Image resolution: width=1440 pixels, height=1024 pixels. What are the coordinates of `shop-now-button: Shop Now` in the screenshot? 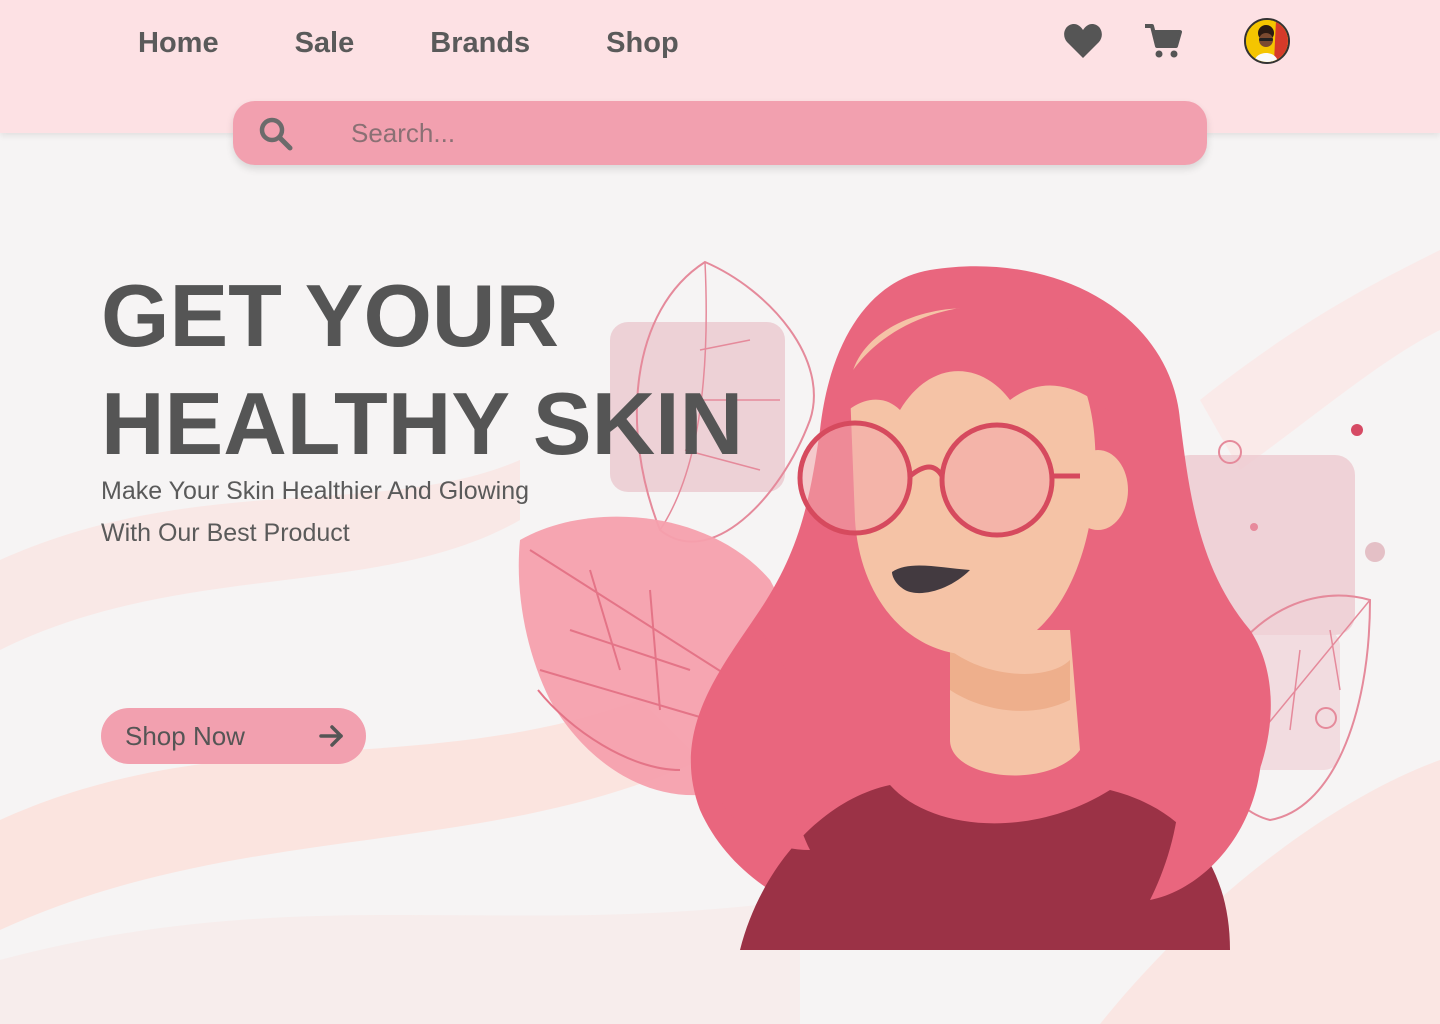 It's located at (233, 736).